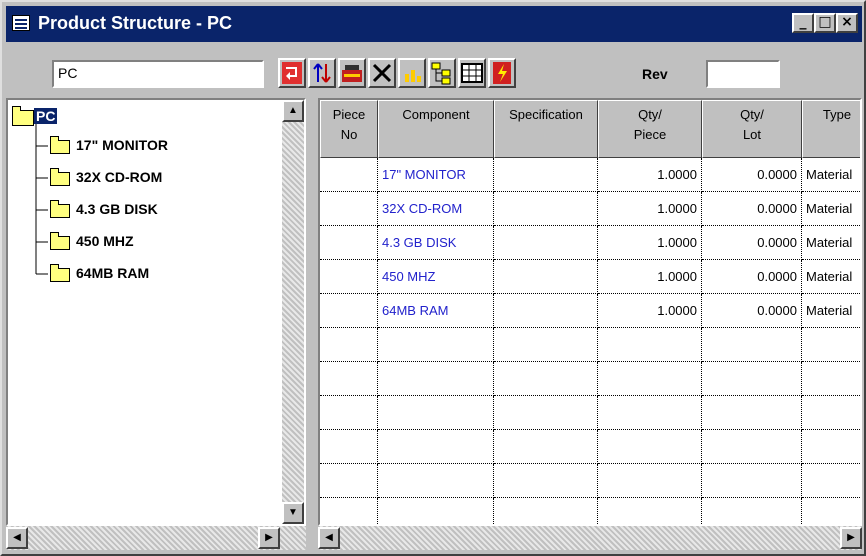 The width and height of the screenshot is (866, 556). Describe the element at coordinates (349, 129) in the screenshot. I see `column-header-piece-no: Piece No` at that location.